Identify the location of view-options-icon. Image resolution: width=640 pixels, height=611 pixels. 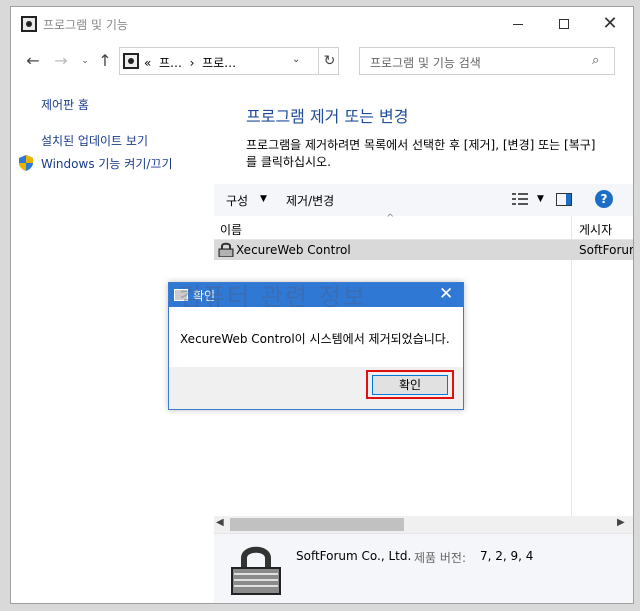
(520, 199).